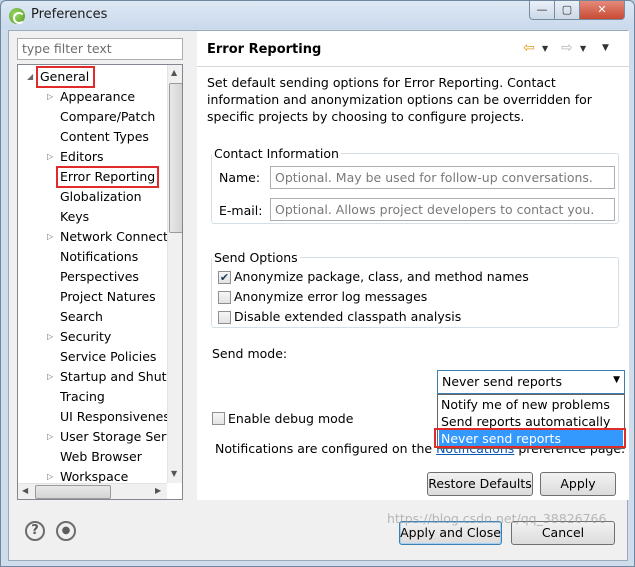  What do you see at coordinates (567, 10) in the screenshot?
I see `maximize-button: ▢` at bounding box center [567, 10].